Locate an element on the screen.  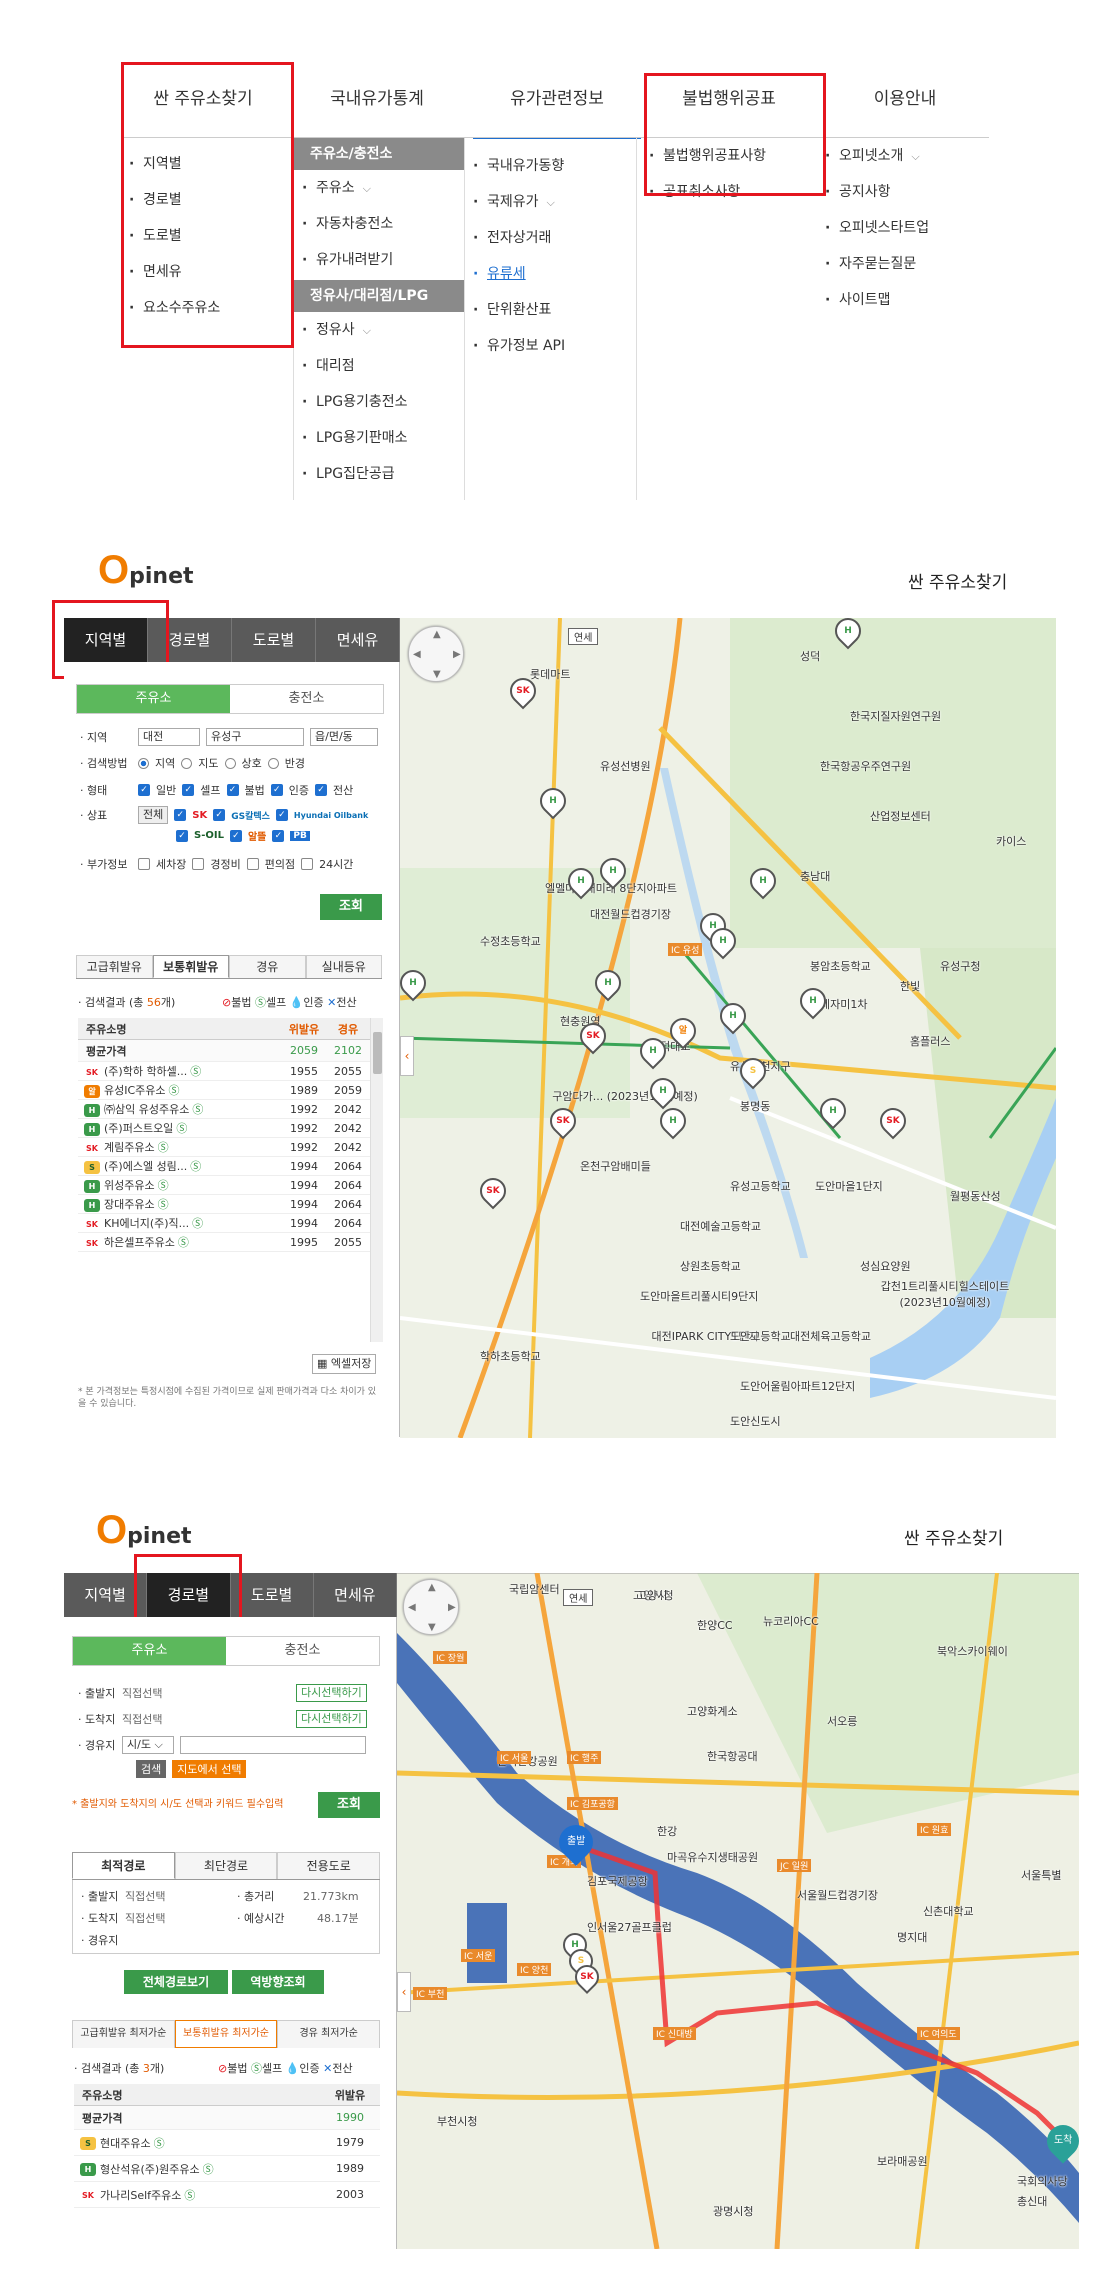
menu-item-sitemap: 사이트맵 is located at coordinates (903, 300).